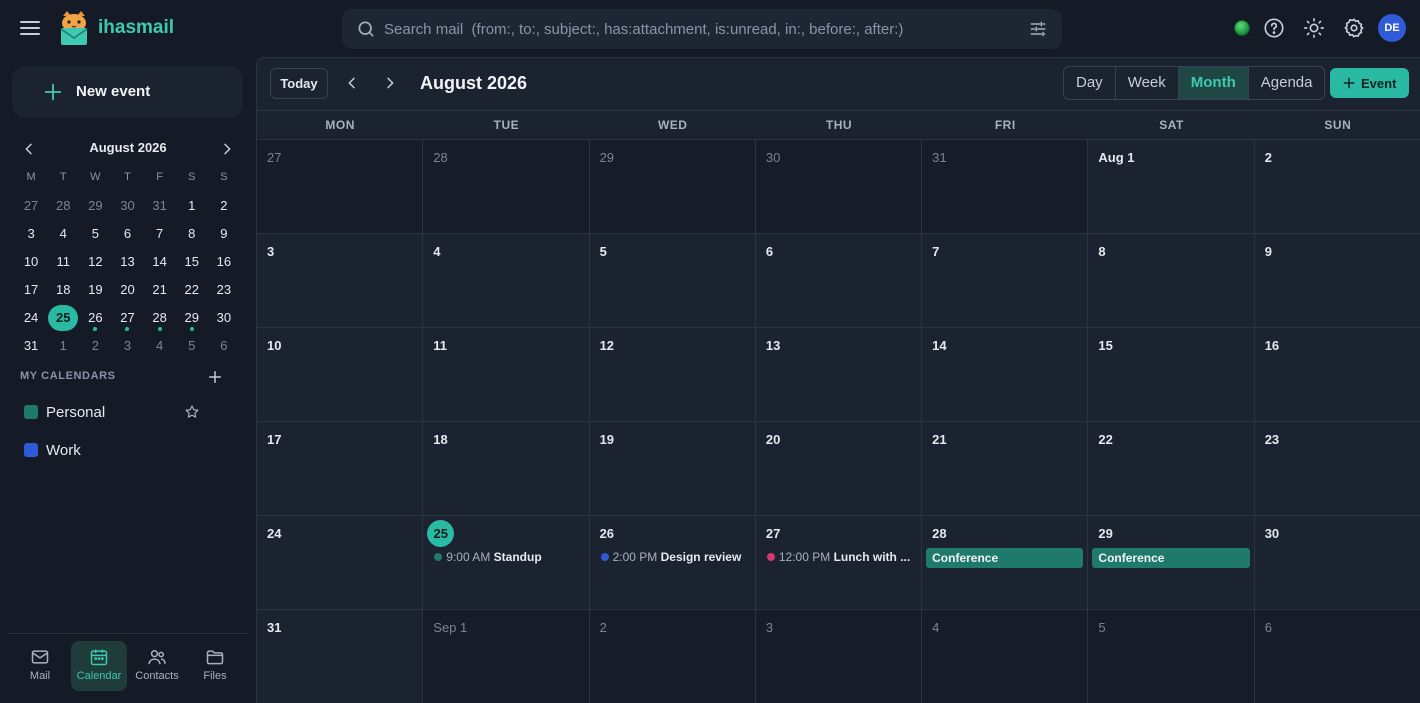 Image resolution: width=1420 pixels, height=703 pixels. Describe the element at coordinates (839, 468) in the screenshot. I see `day-cell: 20` at that location.